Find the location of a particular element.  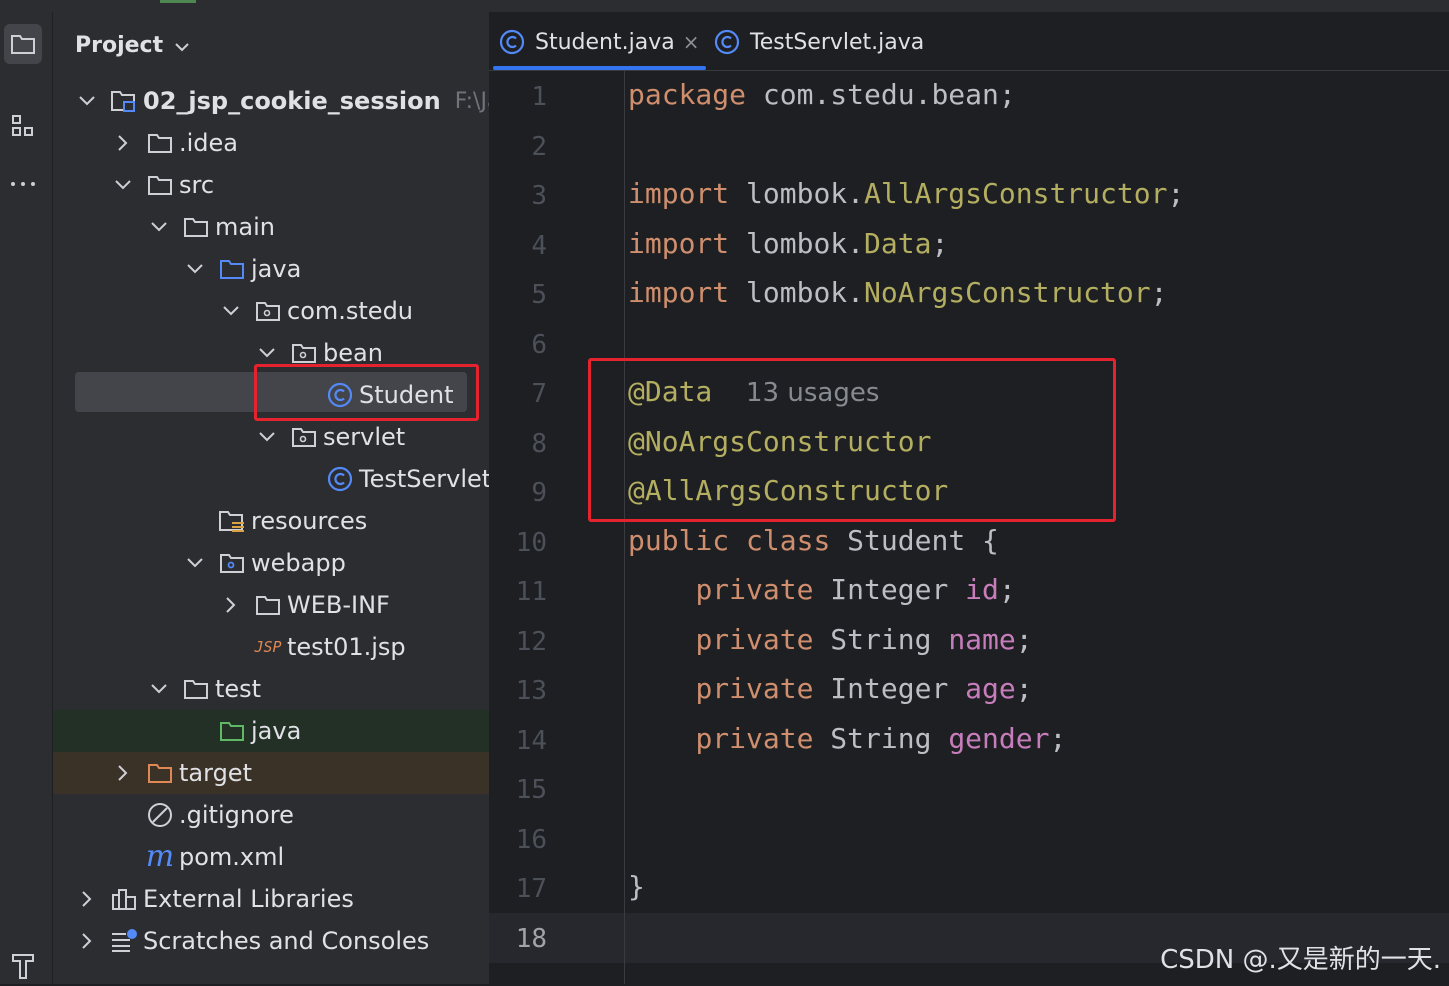

build-icon is located at coordinates (23, 966).